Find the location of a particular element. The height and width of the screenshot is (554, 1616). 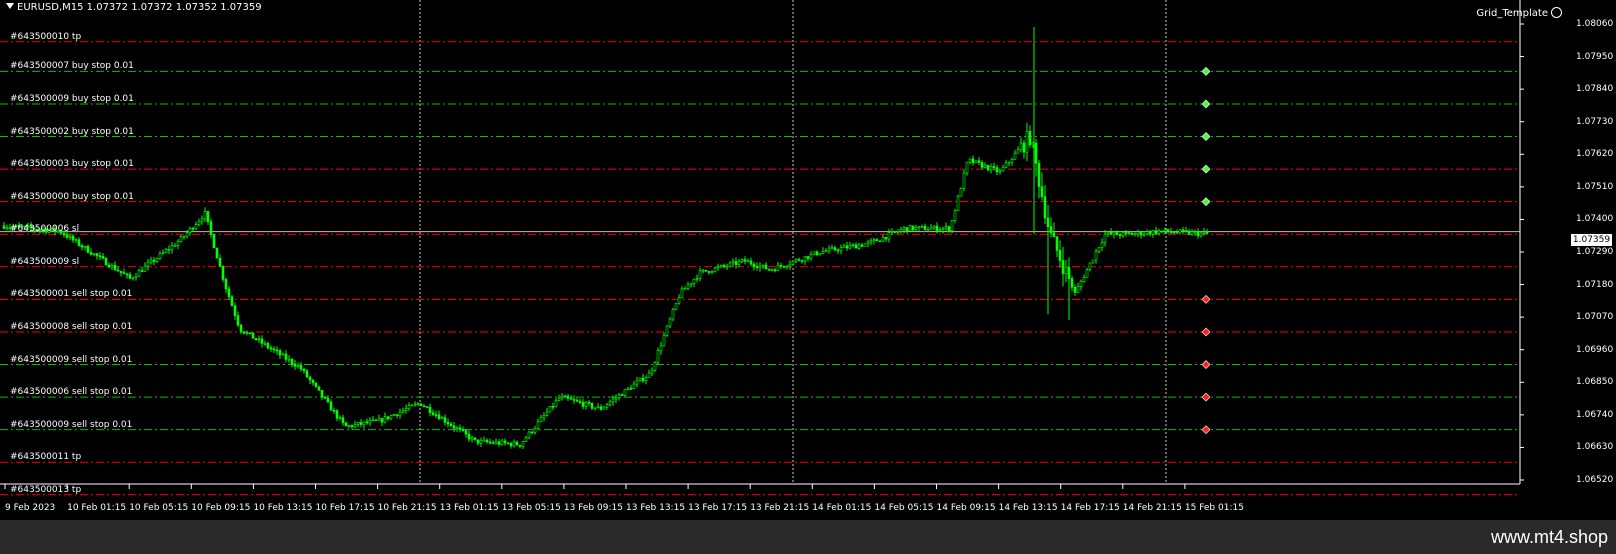

watermark: www.mt4.shop is located at coordinates (1549, 537).